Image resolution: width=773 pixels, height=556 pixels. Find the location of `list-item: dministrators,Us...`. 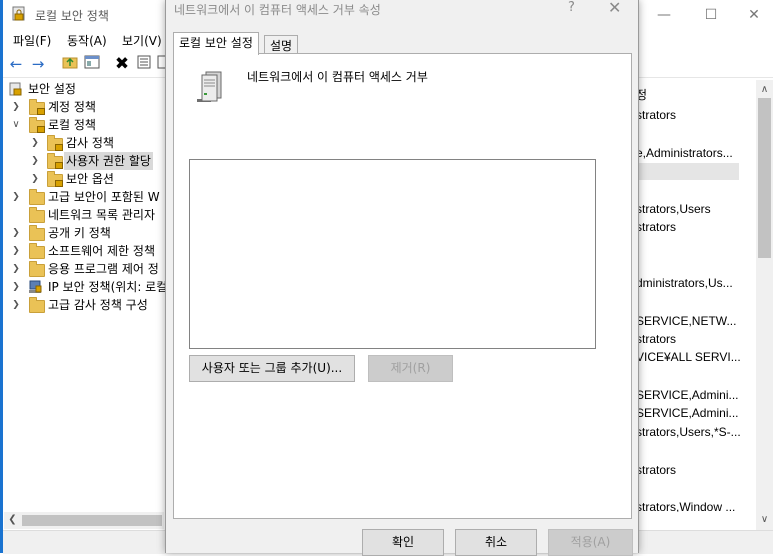

list-item: dministrators,Us... is located at coordinates (684, 283).